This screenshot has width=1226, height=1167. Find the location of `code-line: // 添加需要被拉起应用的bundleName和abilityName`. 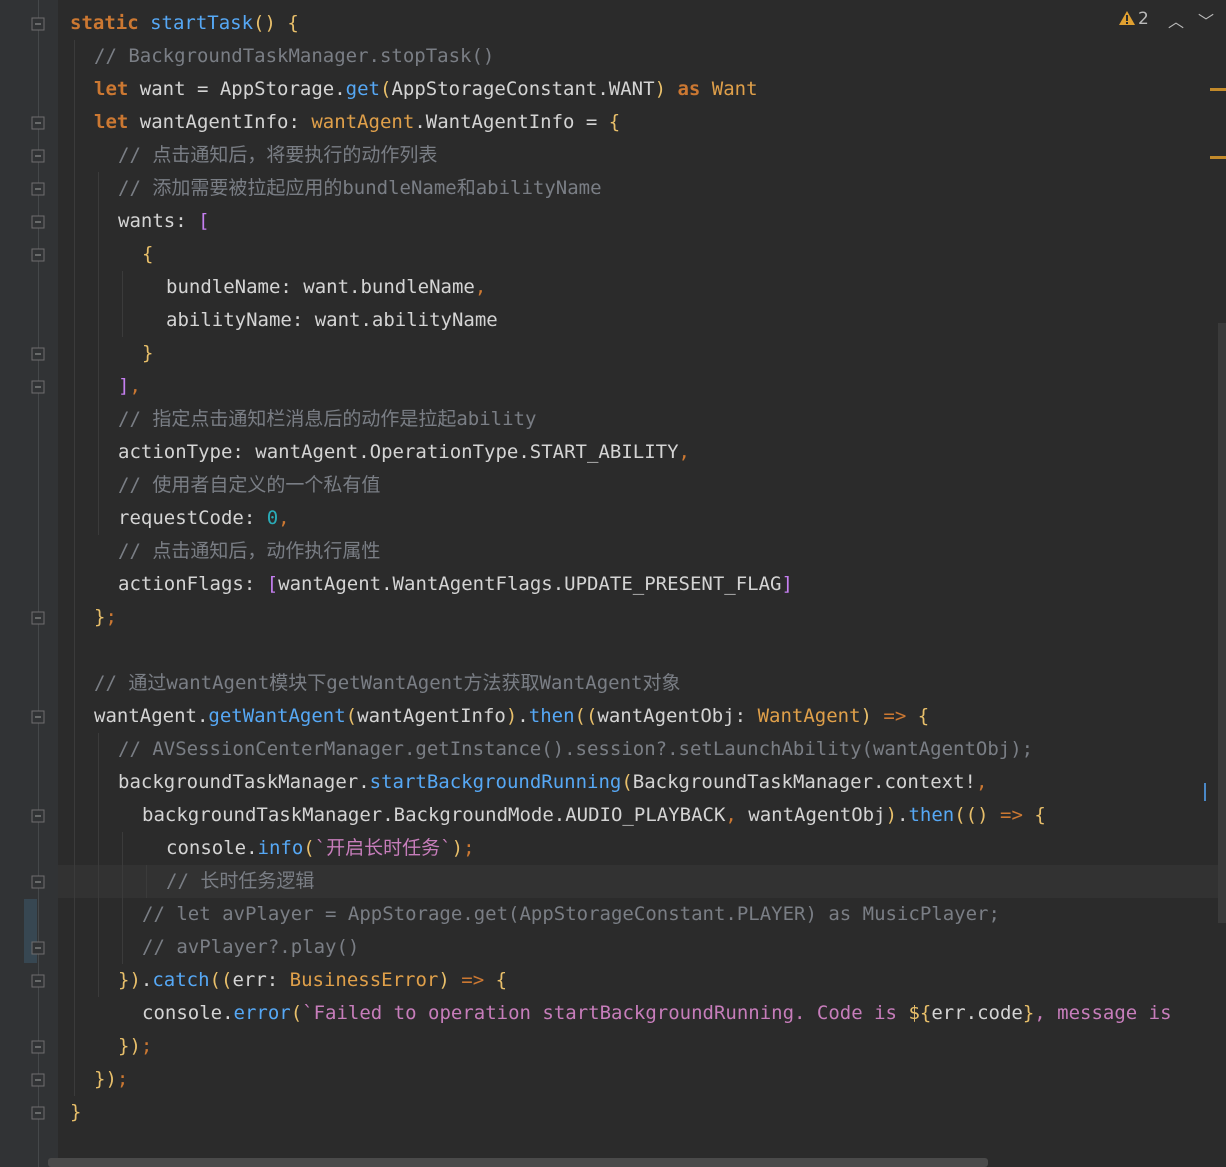

code-line: // 添加需要被拉起应用的bundleName和abilityName is located at coordinates (360, 188).